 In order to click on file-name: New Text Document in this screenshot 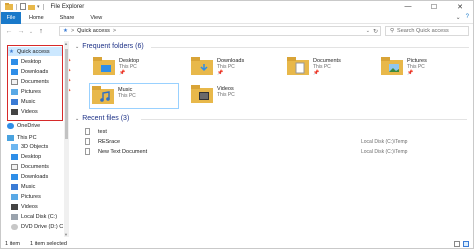, I will do `click(123, 151)`.